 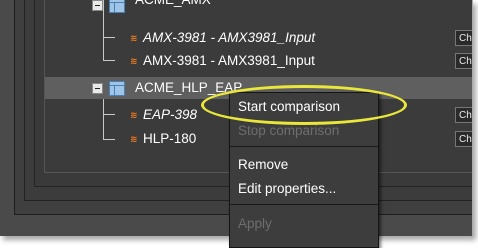 What do you see at coordinates (170, 138) in the screenshot?
I see `tree-item-label: HLP-180` at bounding box center [170, 138].